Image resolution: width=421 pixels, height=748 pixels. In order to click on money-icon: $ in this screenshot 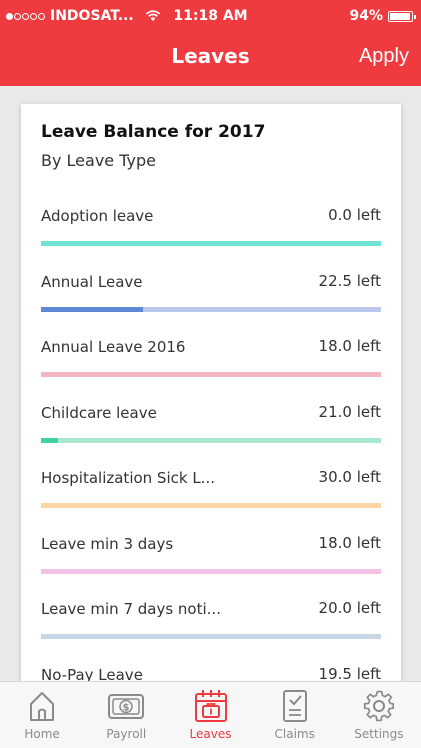, I will do `click(126, 706)`.